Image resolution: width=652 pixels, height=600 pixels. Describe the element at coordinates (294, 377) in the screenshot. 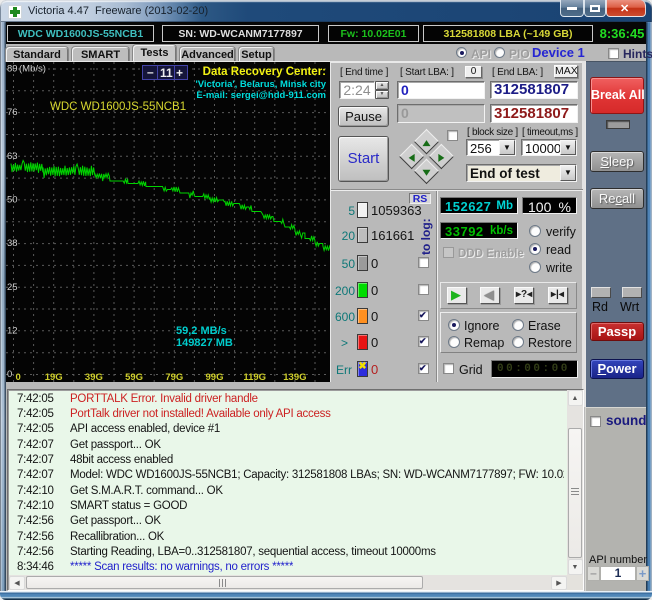

I see `svg-text: 139G` at that location.